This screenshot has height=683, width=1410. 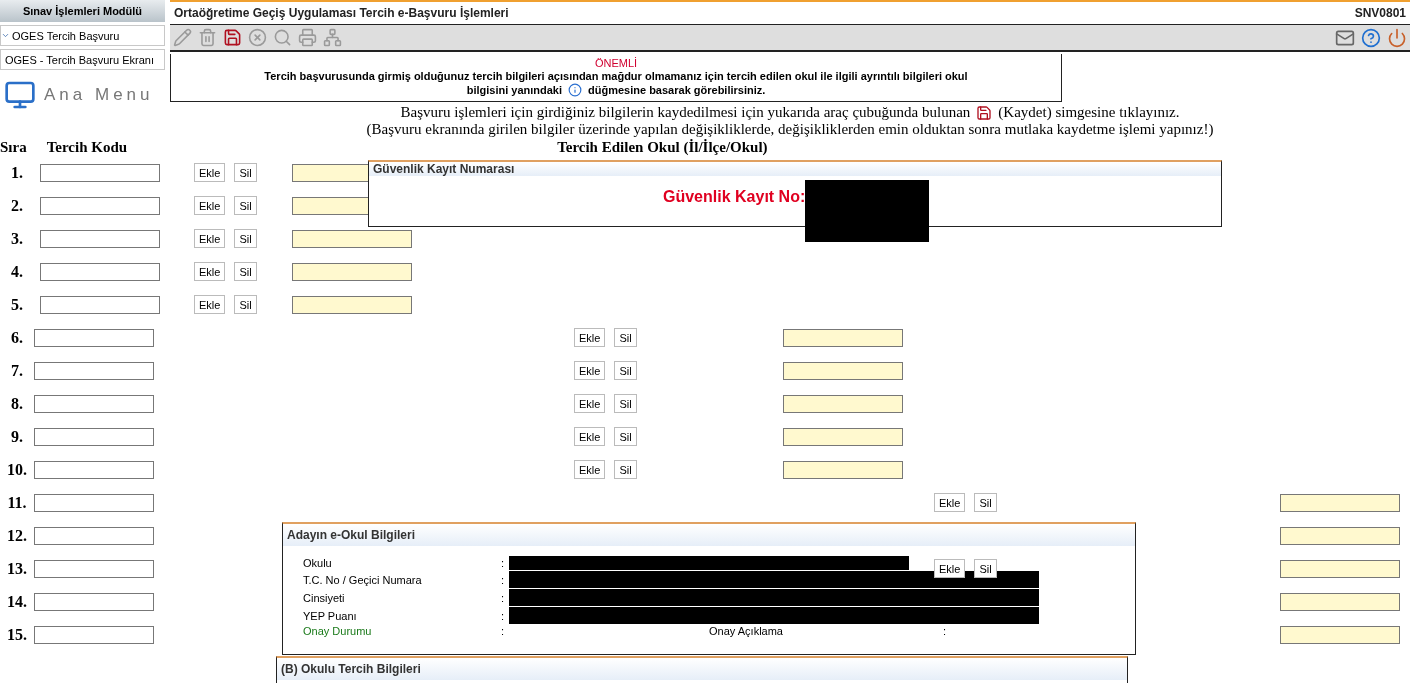 I want to click on sidebar-item: OGES - Tercih Başvuru Ekranı, so click(x=82, y=59).